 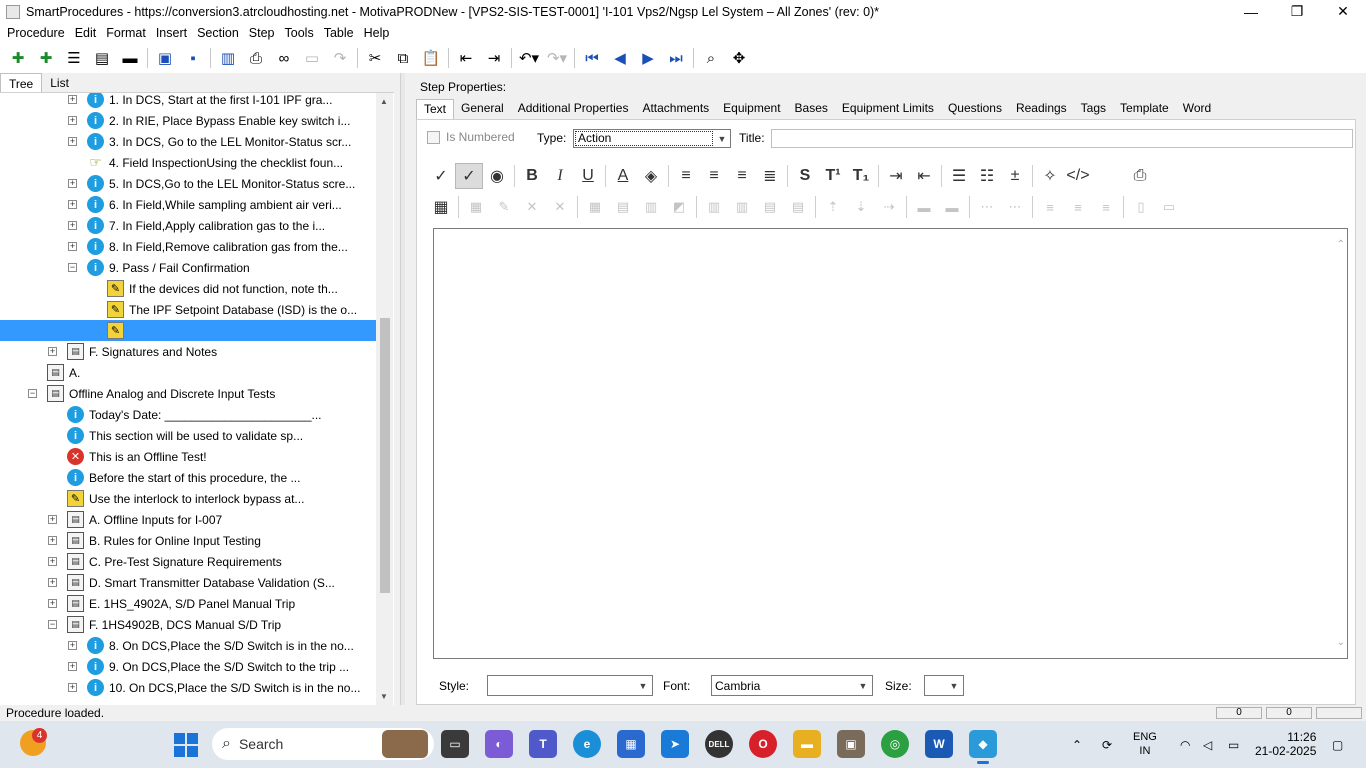 What do you see at coordinates (1141, 207) in the screenshot?
I see `column-width-icon: ▯` at bounding box center [1141, 207].